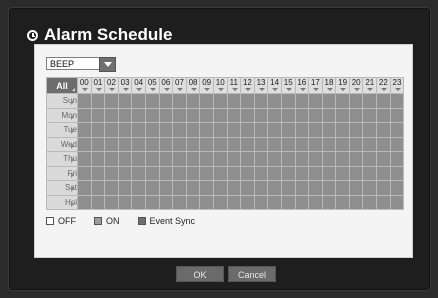 The width and height of the screenshot is (438, 298). Describe the element at coordinates (200, 274) in the screenshot. I see `ok-button: OK` at that location.